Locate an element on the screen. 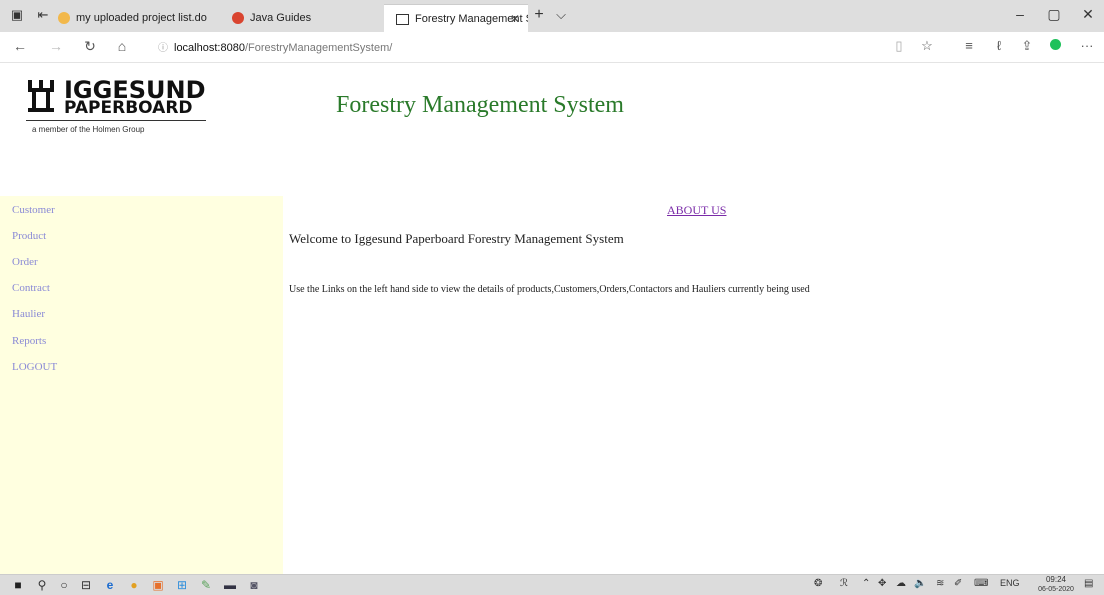  tab-preview-icon: ⇤ is located at coordinates (43, 15).